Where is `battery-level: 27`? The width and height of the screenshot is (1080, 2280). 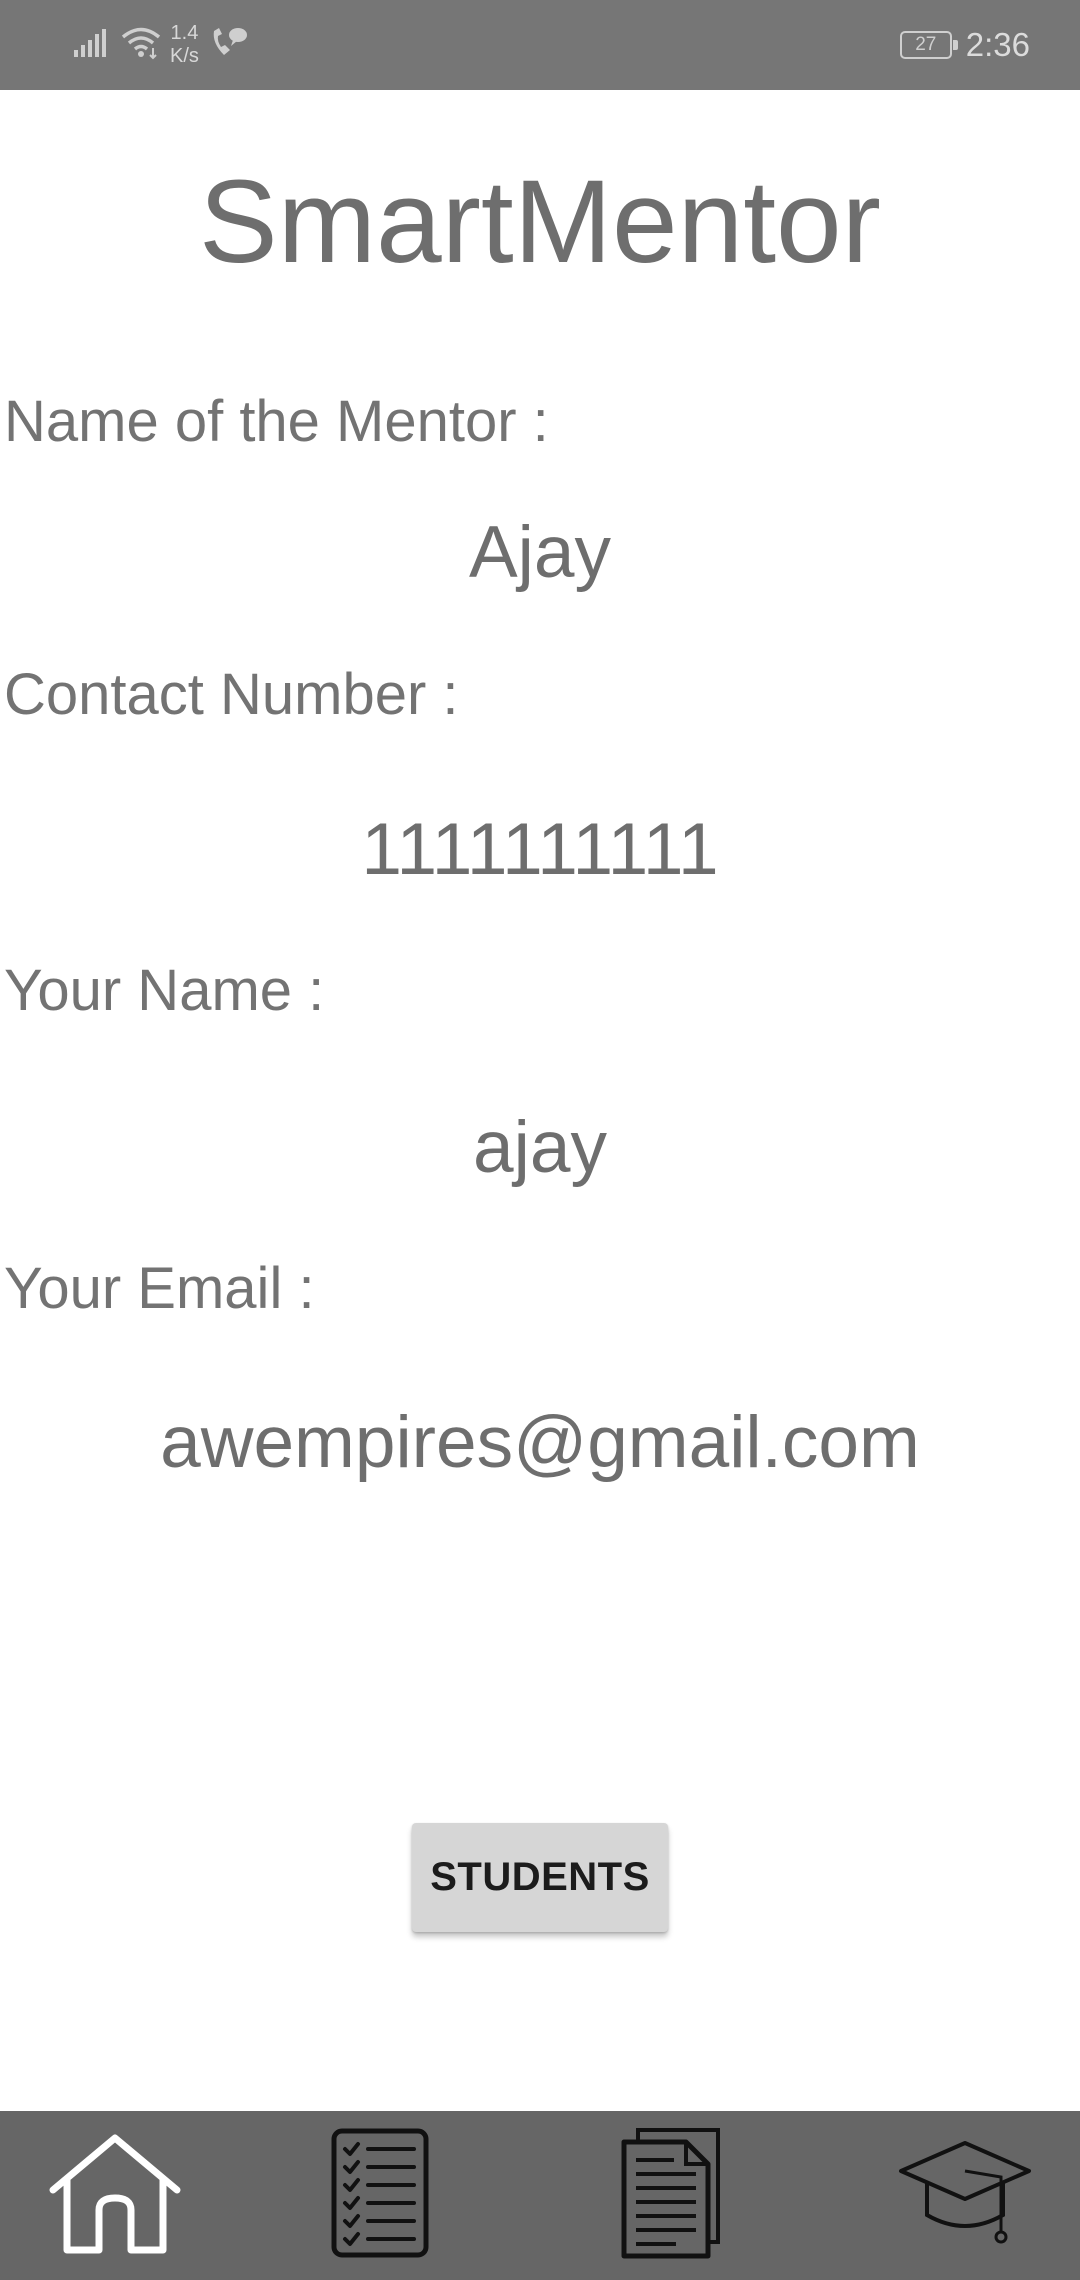 battery-level: 27 is located at coordinates (926, 44).